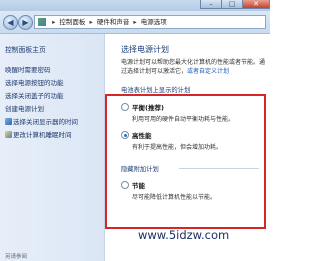  I want to click on address-bar: ▸ 控制面板 ▸ 硬件和声音 ▸ 电源选项, so click(150, 22).